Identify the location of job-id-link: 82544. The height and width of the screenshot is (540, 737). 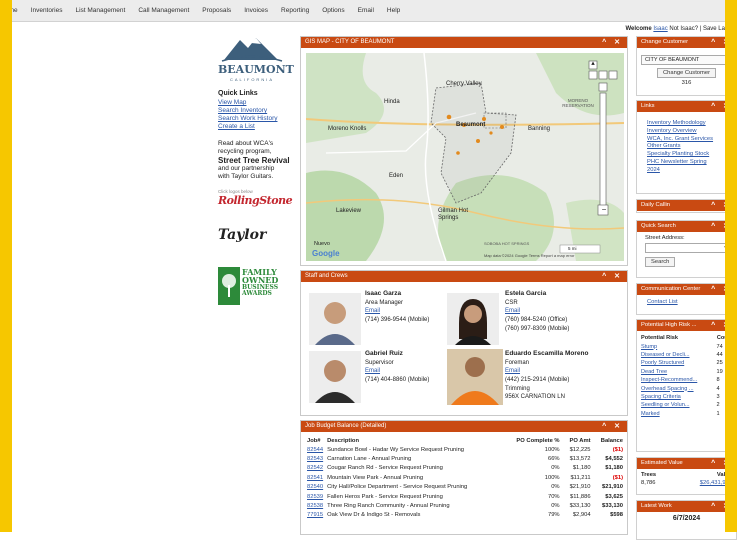
(315, 450).